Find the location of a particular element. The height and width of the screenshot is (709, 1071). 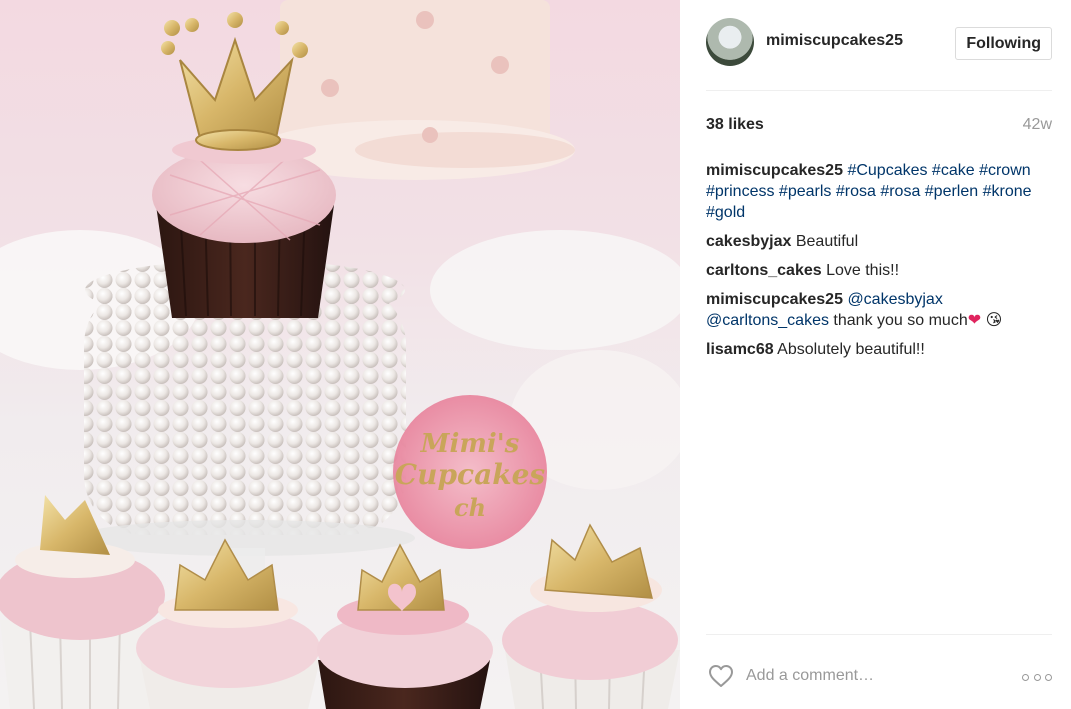

mention-link: @cakesbyjax is located at coordinates (894, 299).